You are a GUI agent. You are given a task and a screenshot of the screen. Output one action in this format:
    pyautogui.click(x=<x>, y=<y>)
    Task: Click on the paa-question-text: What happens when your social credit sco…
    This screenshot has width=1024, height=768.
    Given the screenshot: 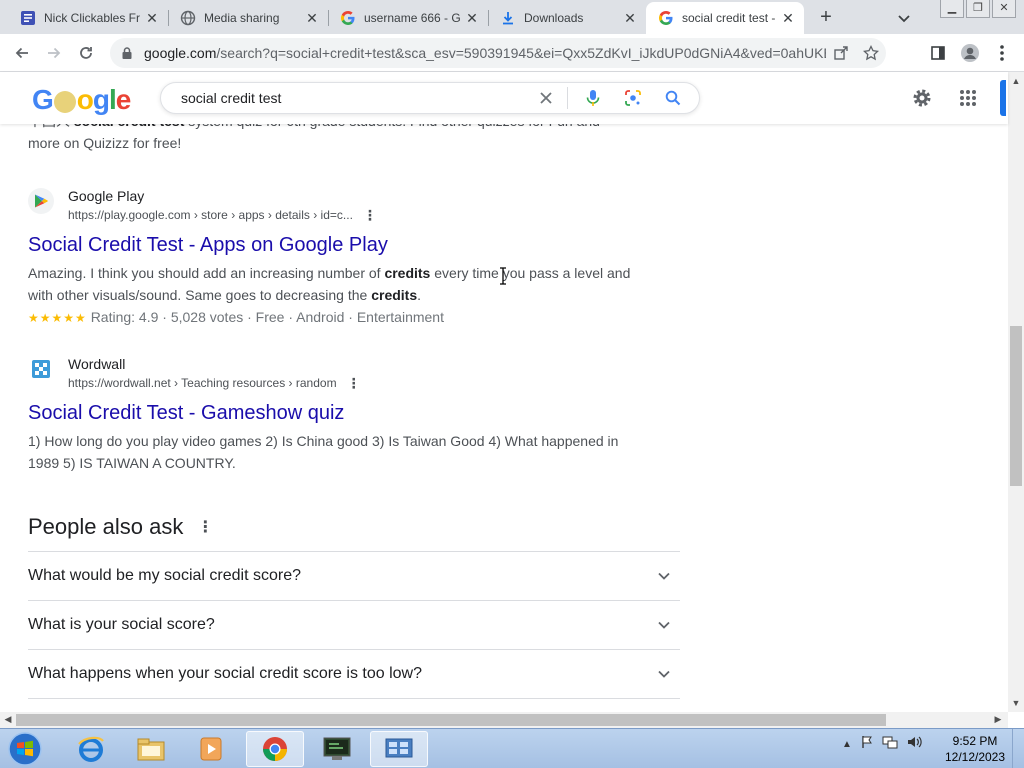 What is the action you would take?
    pyautogui.click(x=225, y=673)
    